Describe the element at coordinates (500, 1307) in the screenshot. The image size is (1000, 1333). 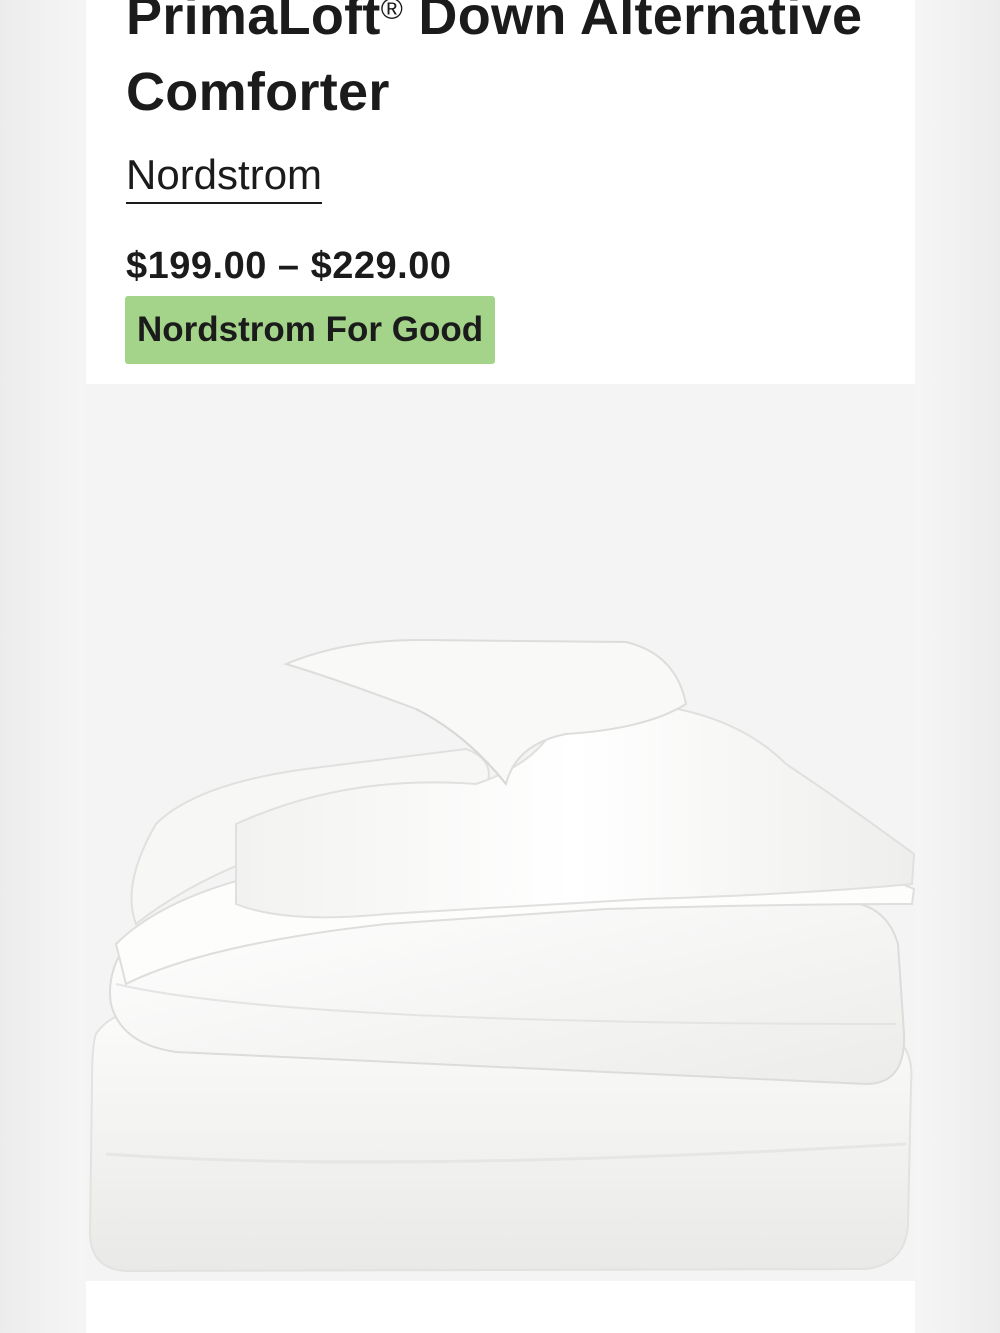
I see `below-image-strip` at that location.